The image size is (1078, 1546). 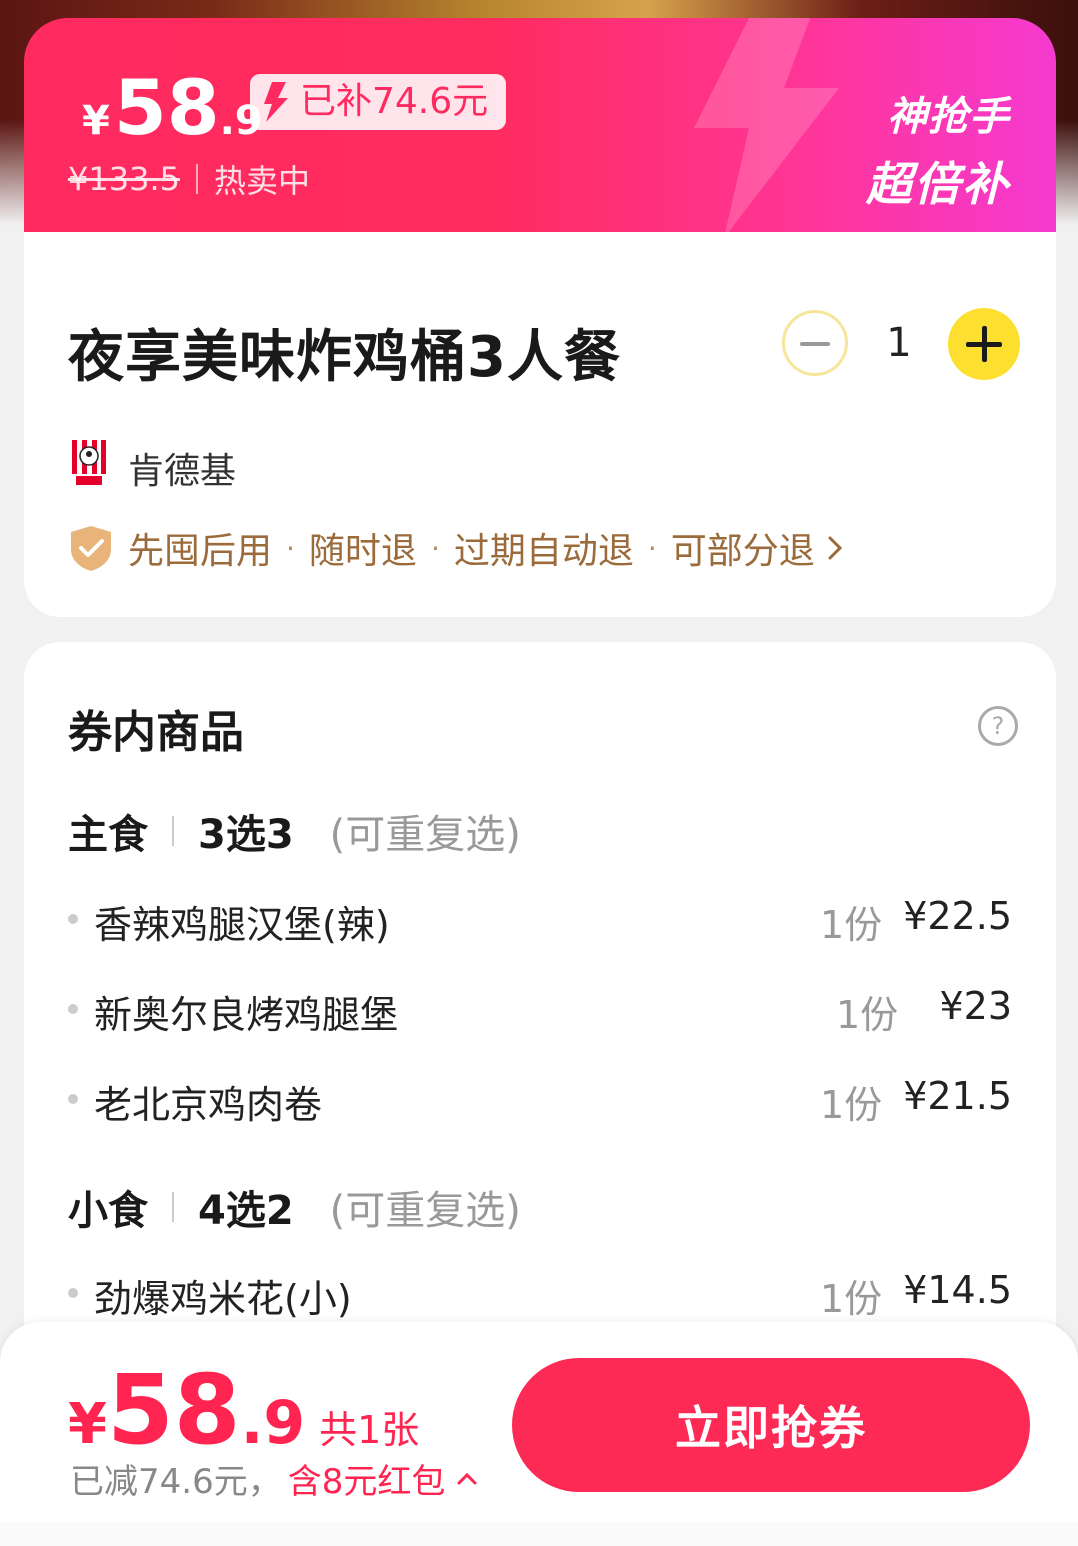 What do you see at coordinates (543, 551) in the screenshot?
I see `guarantee-3: 过期自动退` at bounding box center [543, 551].